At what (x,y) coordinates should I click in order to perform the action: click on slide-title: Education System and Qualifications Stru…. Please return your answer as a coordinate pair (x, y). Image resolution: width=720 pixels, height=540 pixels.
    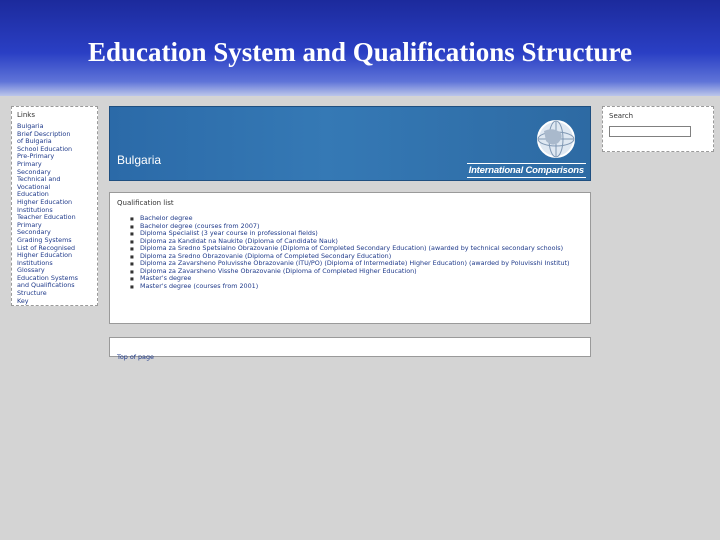
    Looking at the image, I should click on (360, 52).